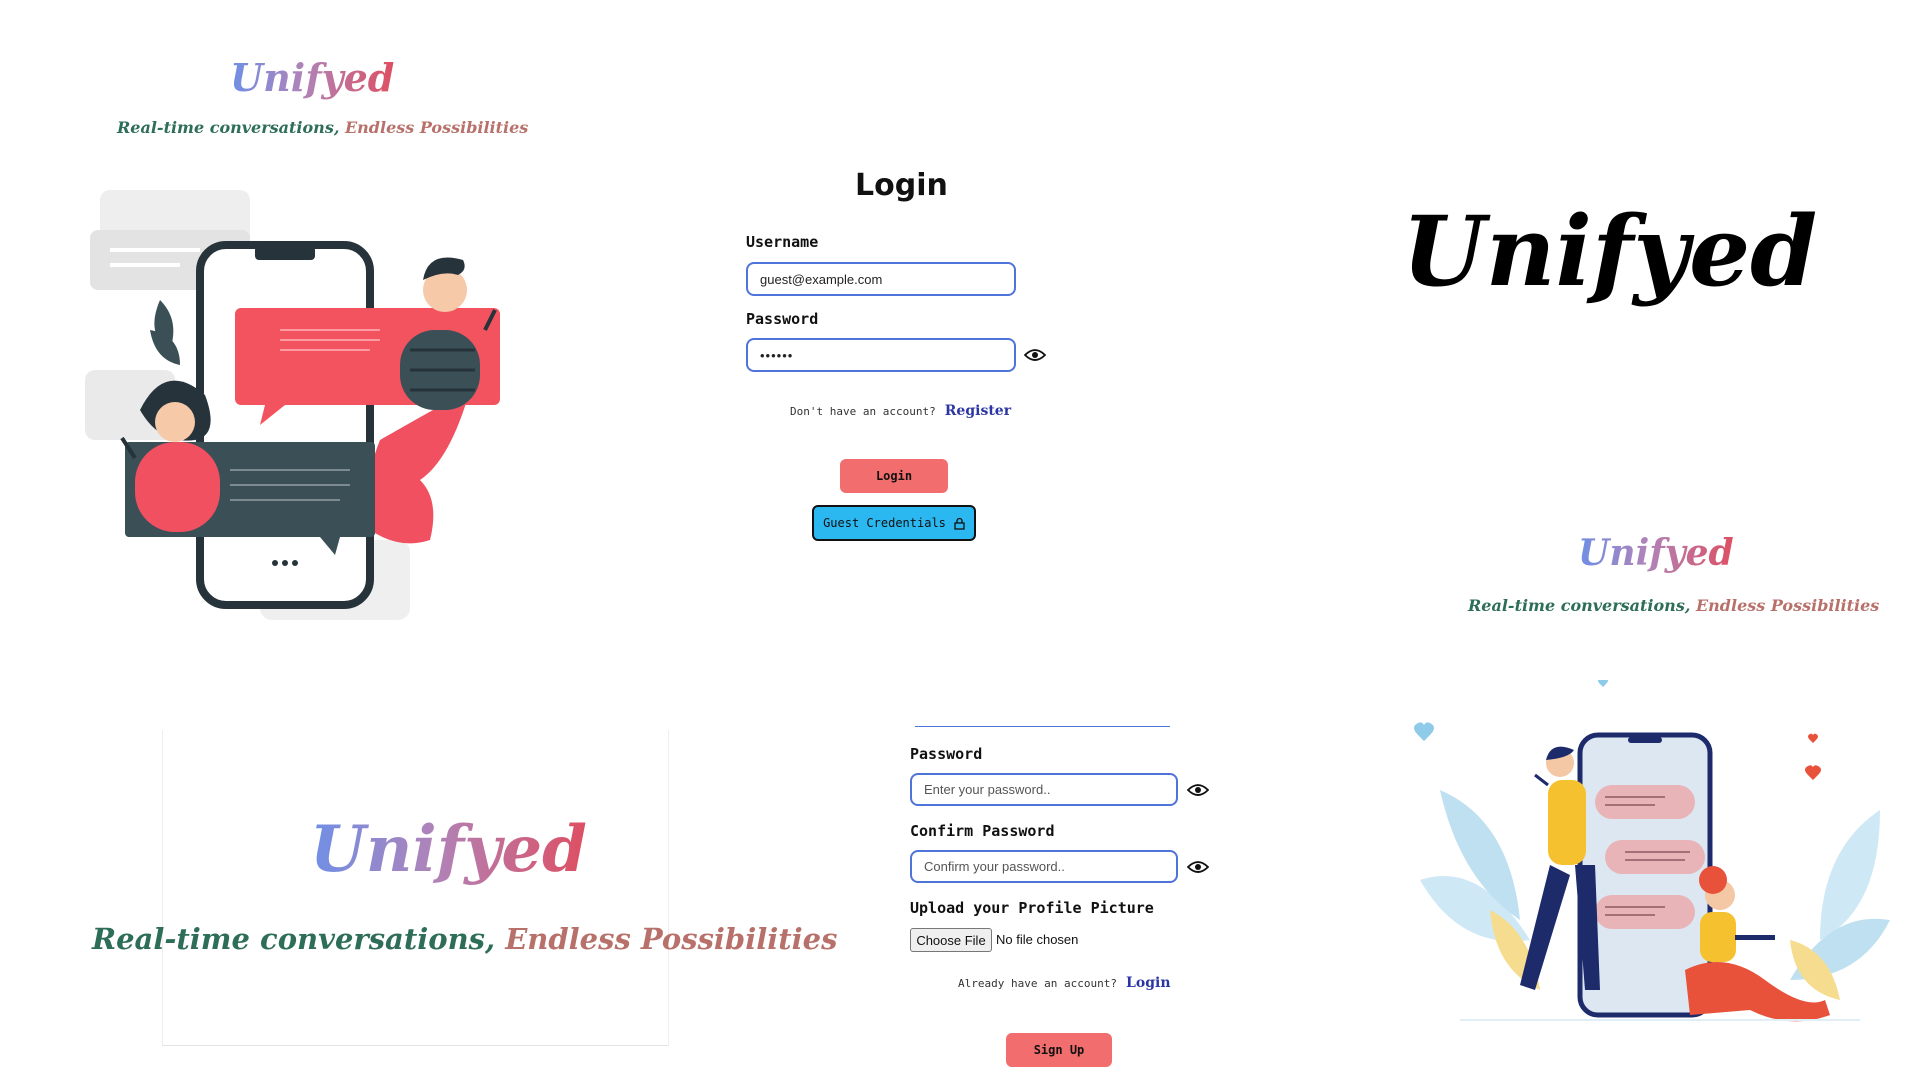 The width and height of the screenshot is (1920, 1080). Describe the element at coordinates (1198, 790) in the screenshot. I see `signup-password-eye-icon` at that location.